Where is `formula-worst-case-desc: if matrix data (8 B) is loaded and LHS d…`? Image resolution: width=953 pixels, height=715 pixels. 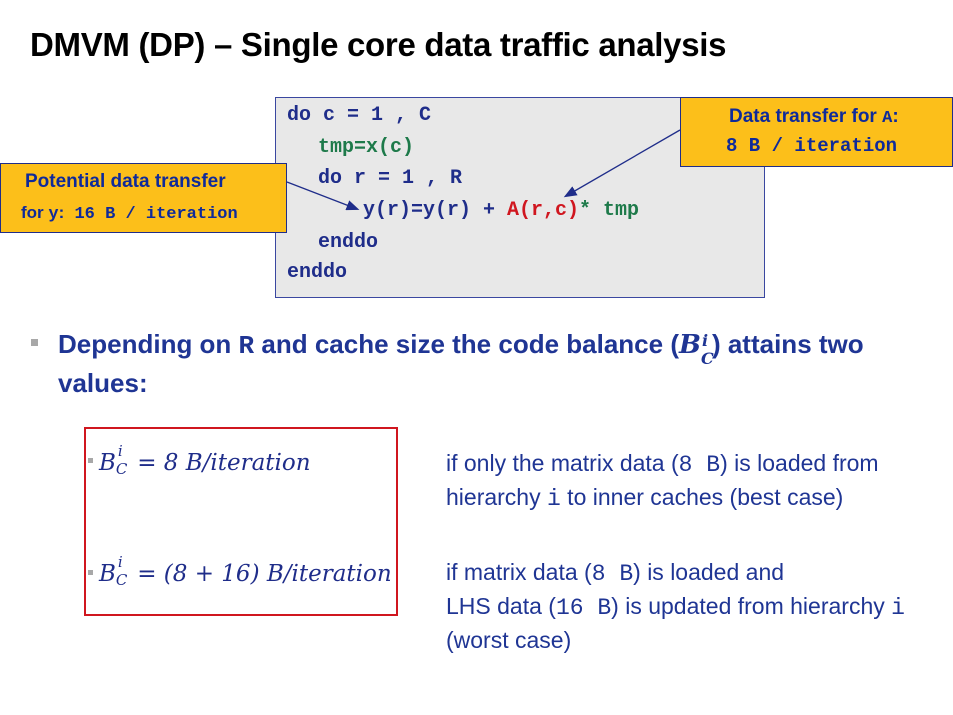 formula-worst-case-desc: if matrix data (8 B) is loaded and LHS d… is located at coordinates (675, 606).